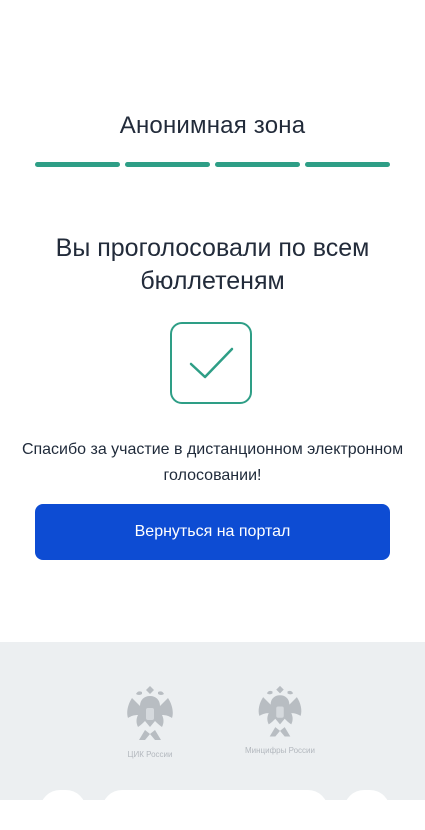 This screenshot has width=425, height=830. Describe the element at coordinates (212, 125) in the screenshot. I see `page-title: Анонимная зона` at that location.